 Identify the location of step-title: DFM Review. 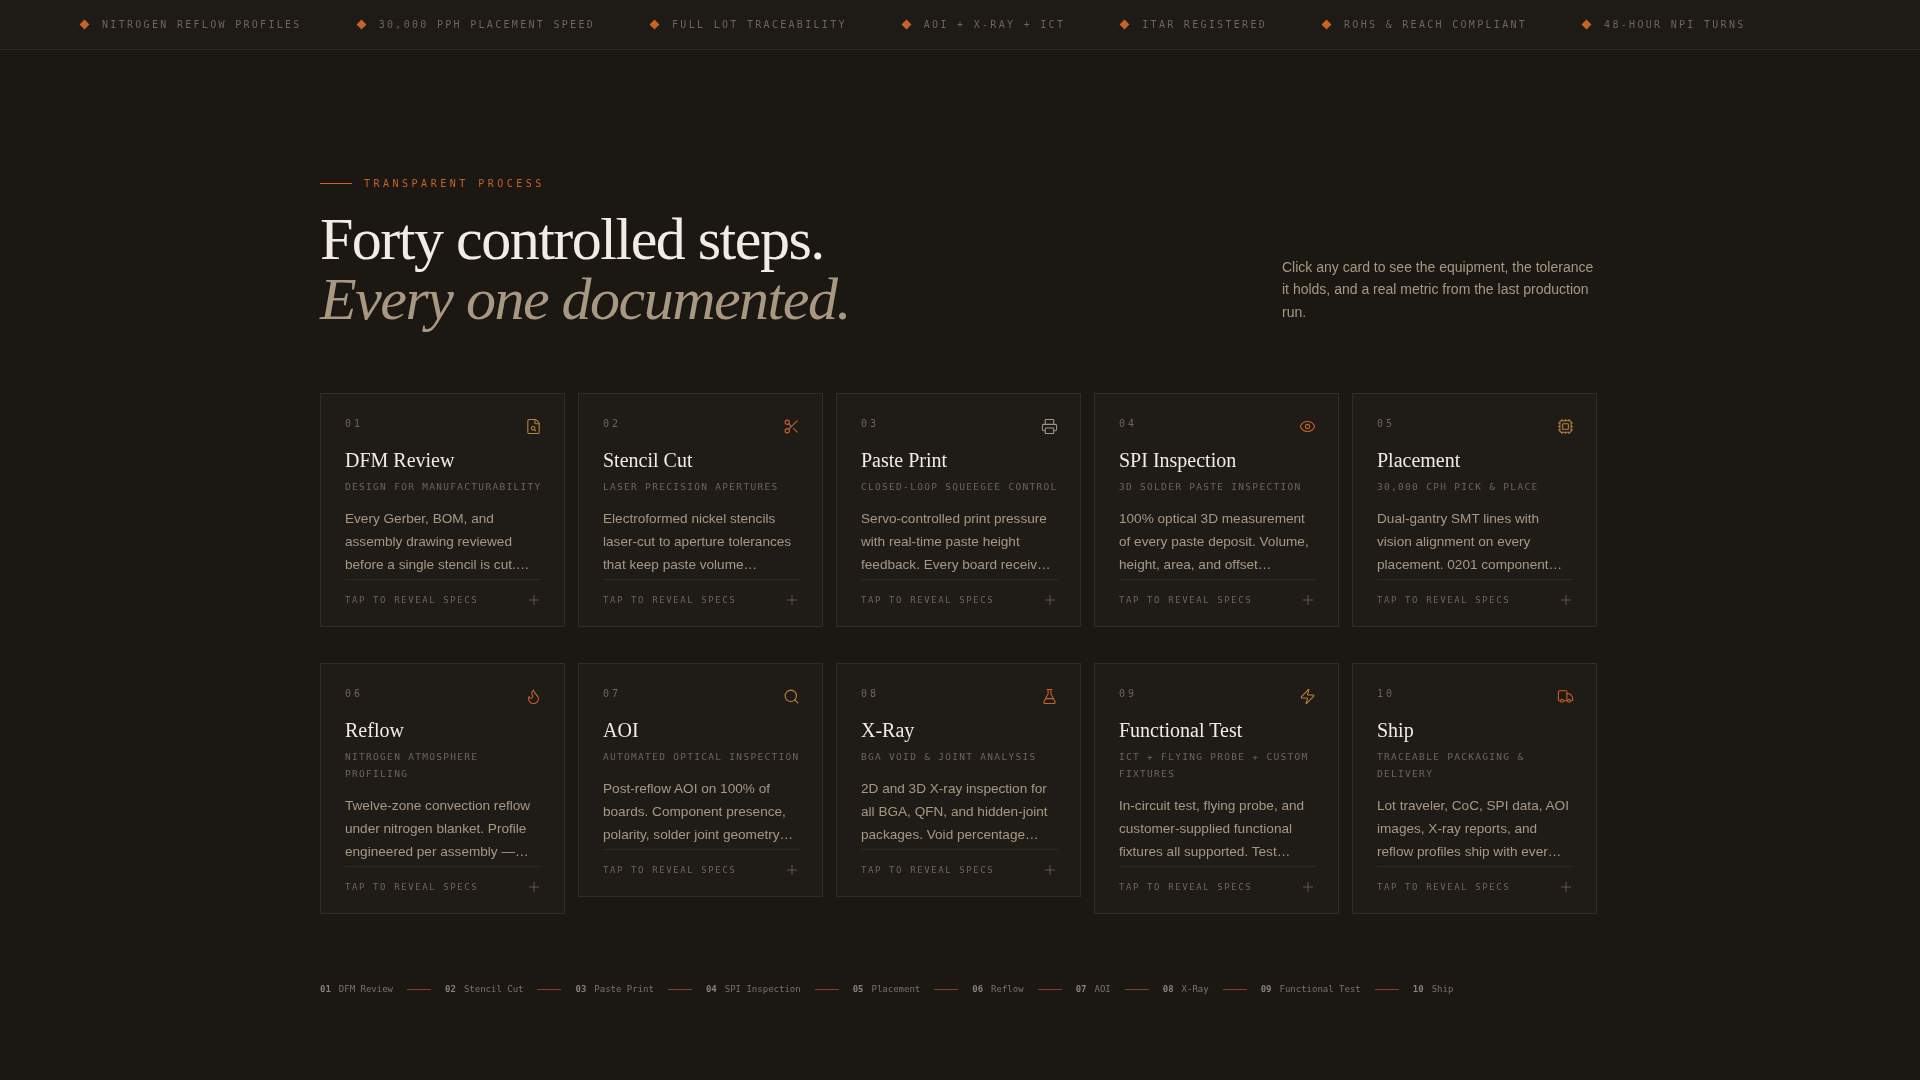
(400, 460).